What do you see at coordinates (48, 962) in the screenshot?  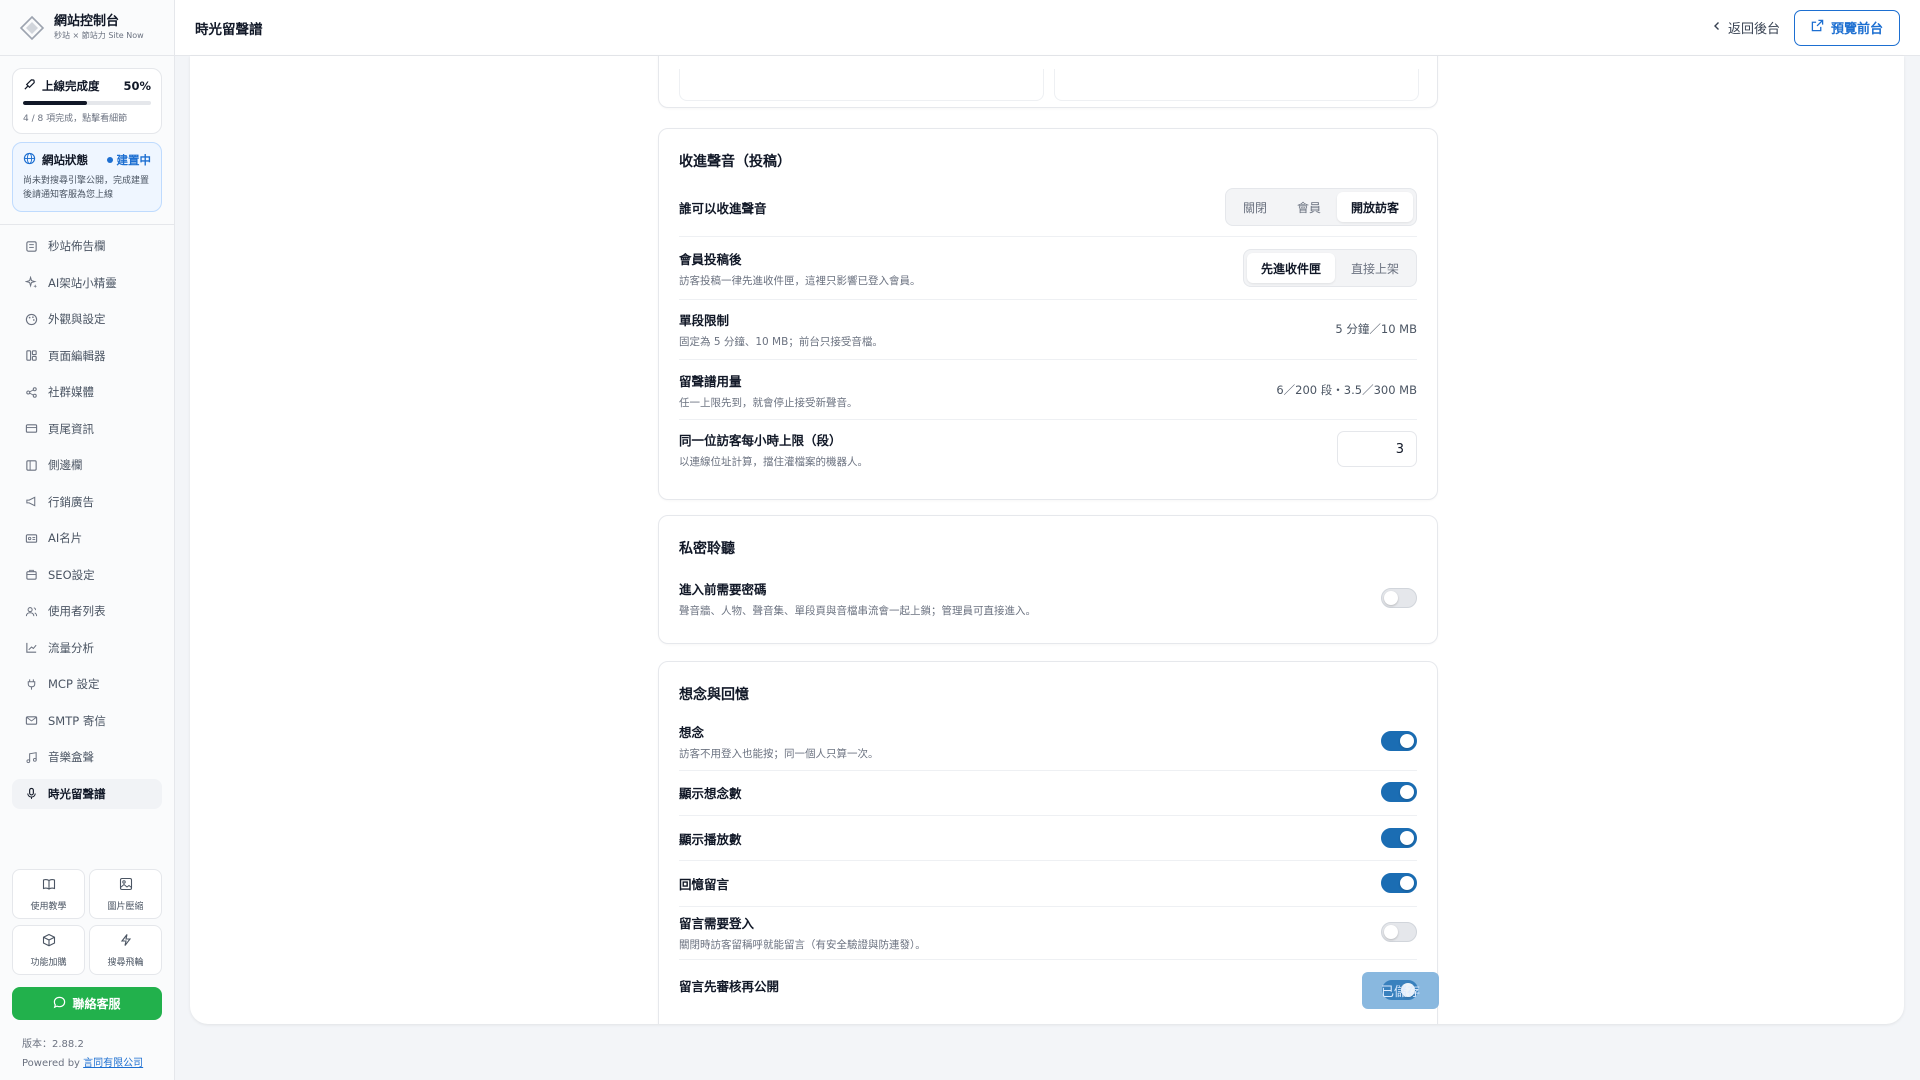 I see `tile-label: 功能加購` at bounding box center [48, 962].